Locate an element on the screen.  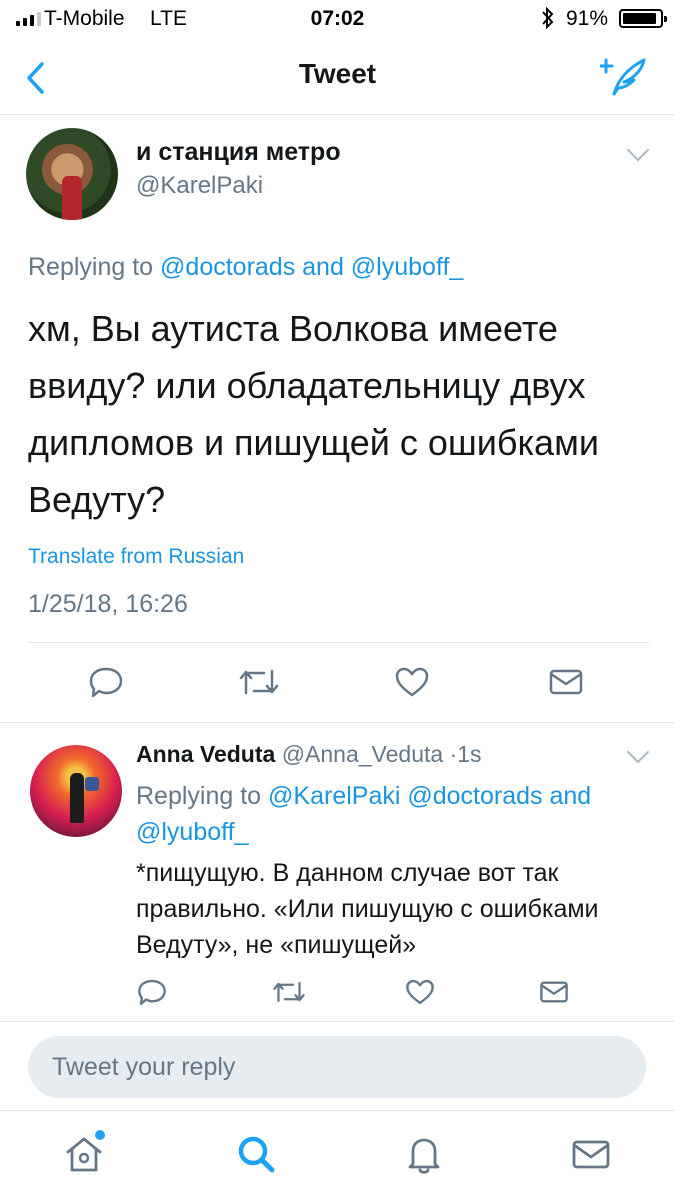
header-divider is located at coordinates (337, 114).